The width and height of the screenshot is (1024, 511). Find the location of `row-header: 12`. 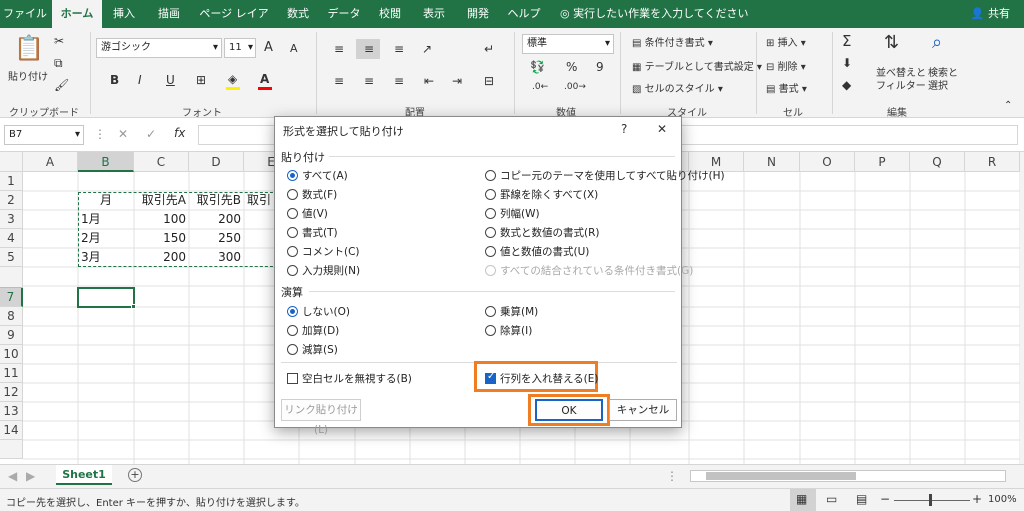

row-header: 12 is located at coordinates (11, 392).